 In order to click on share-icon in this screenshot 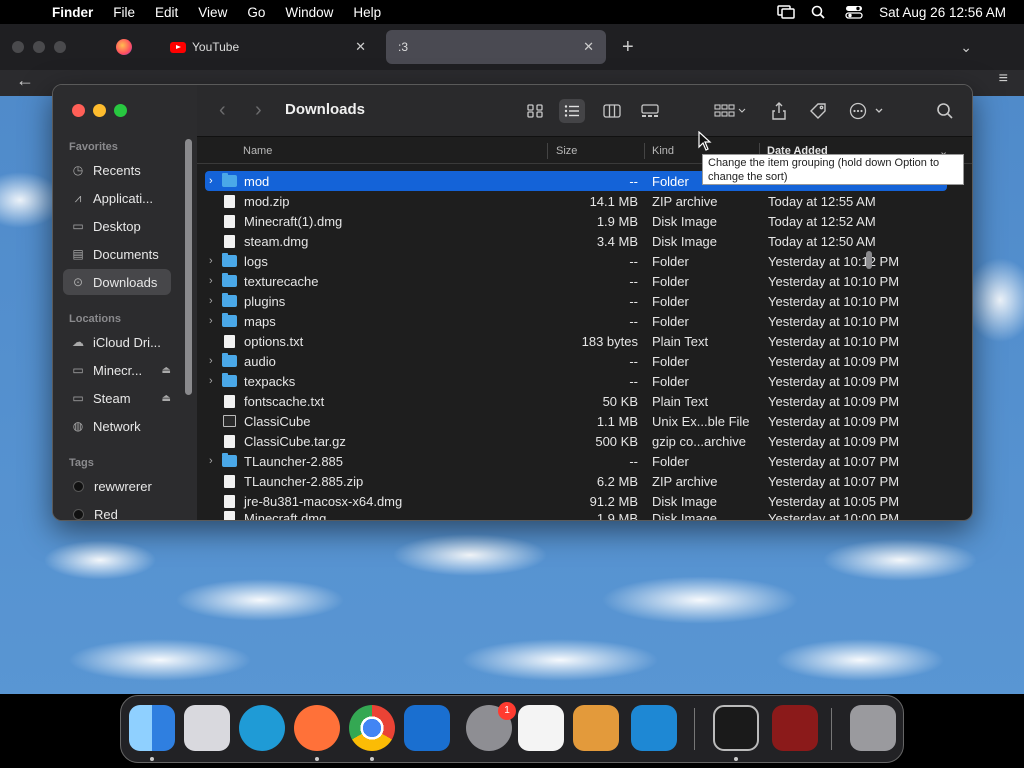, I will do `click(779, 111)`.